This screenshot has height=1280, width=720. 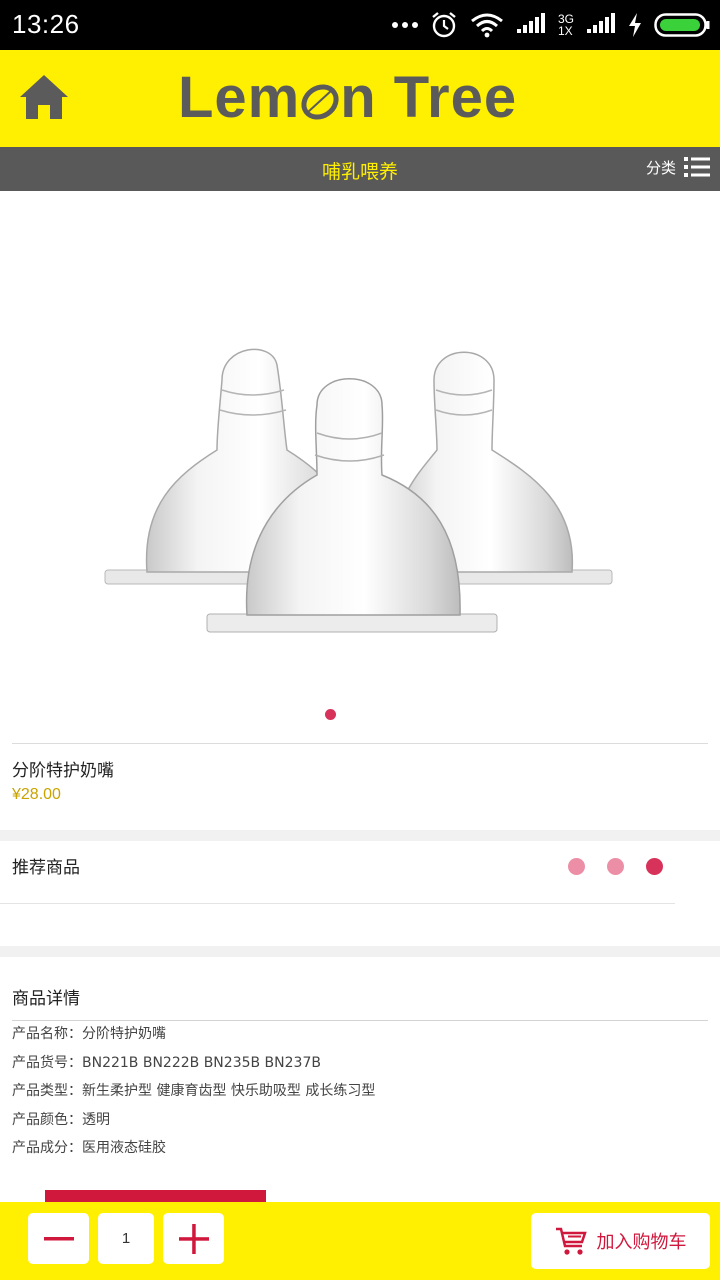 What do you see at coordinates (360, 1241) in the screenshot?
I see `bottom-bar: 1 加入购物车` at bounding box center [360, 1241].